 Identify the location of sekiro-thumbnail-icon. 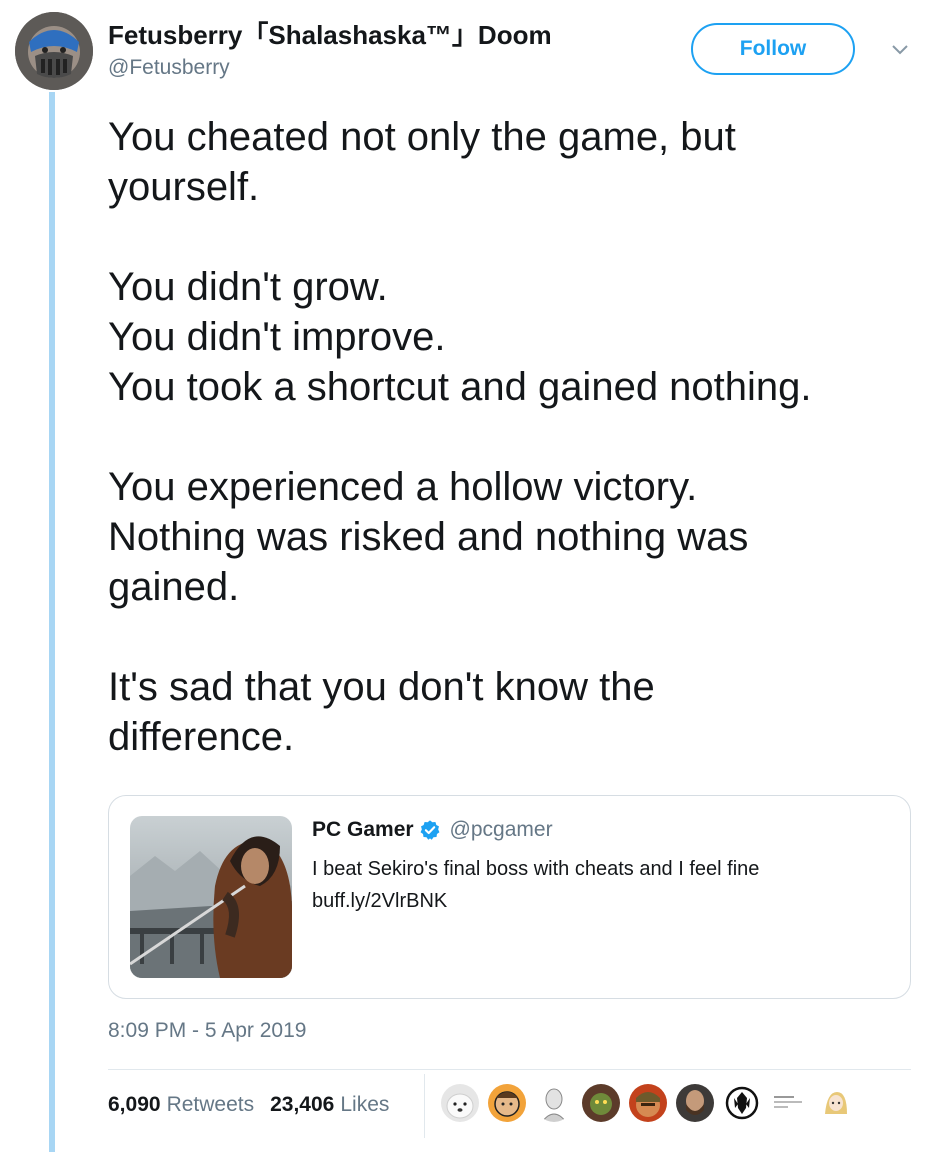
(211, 897).